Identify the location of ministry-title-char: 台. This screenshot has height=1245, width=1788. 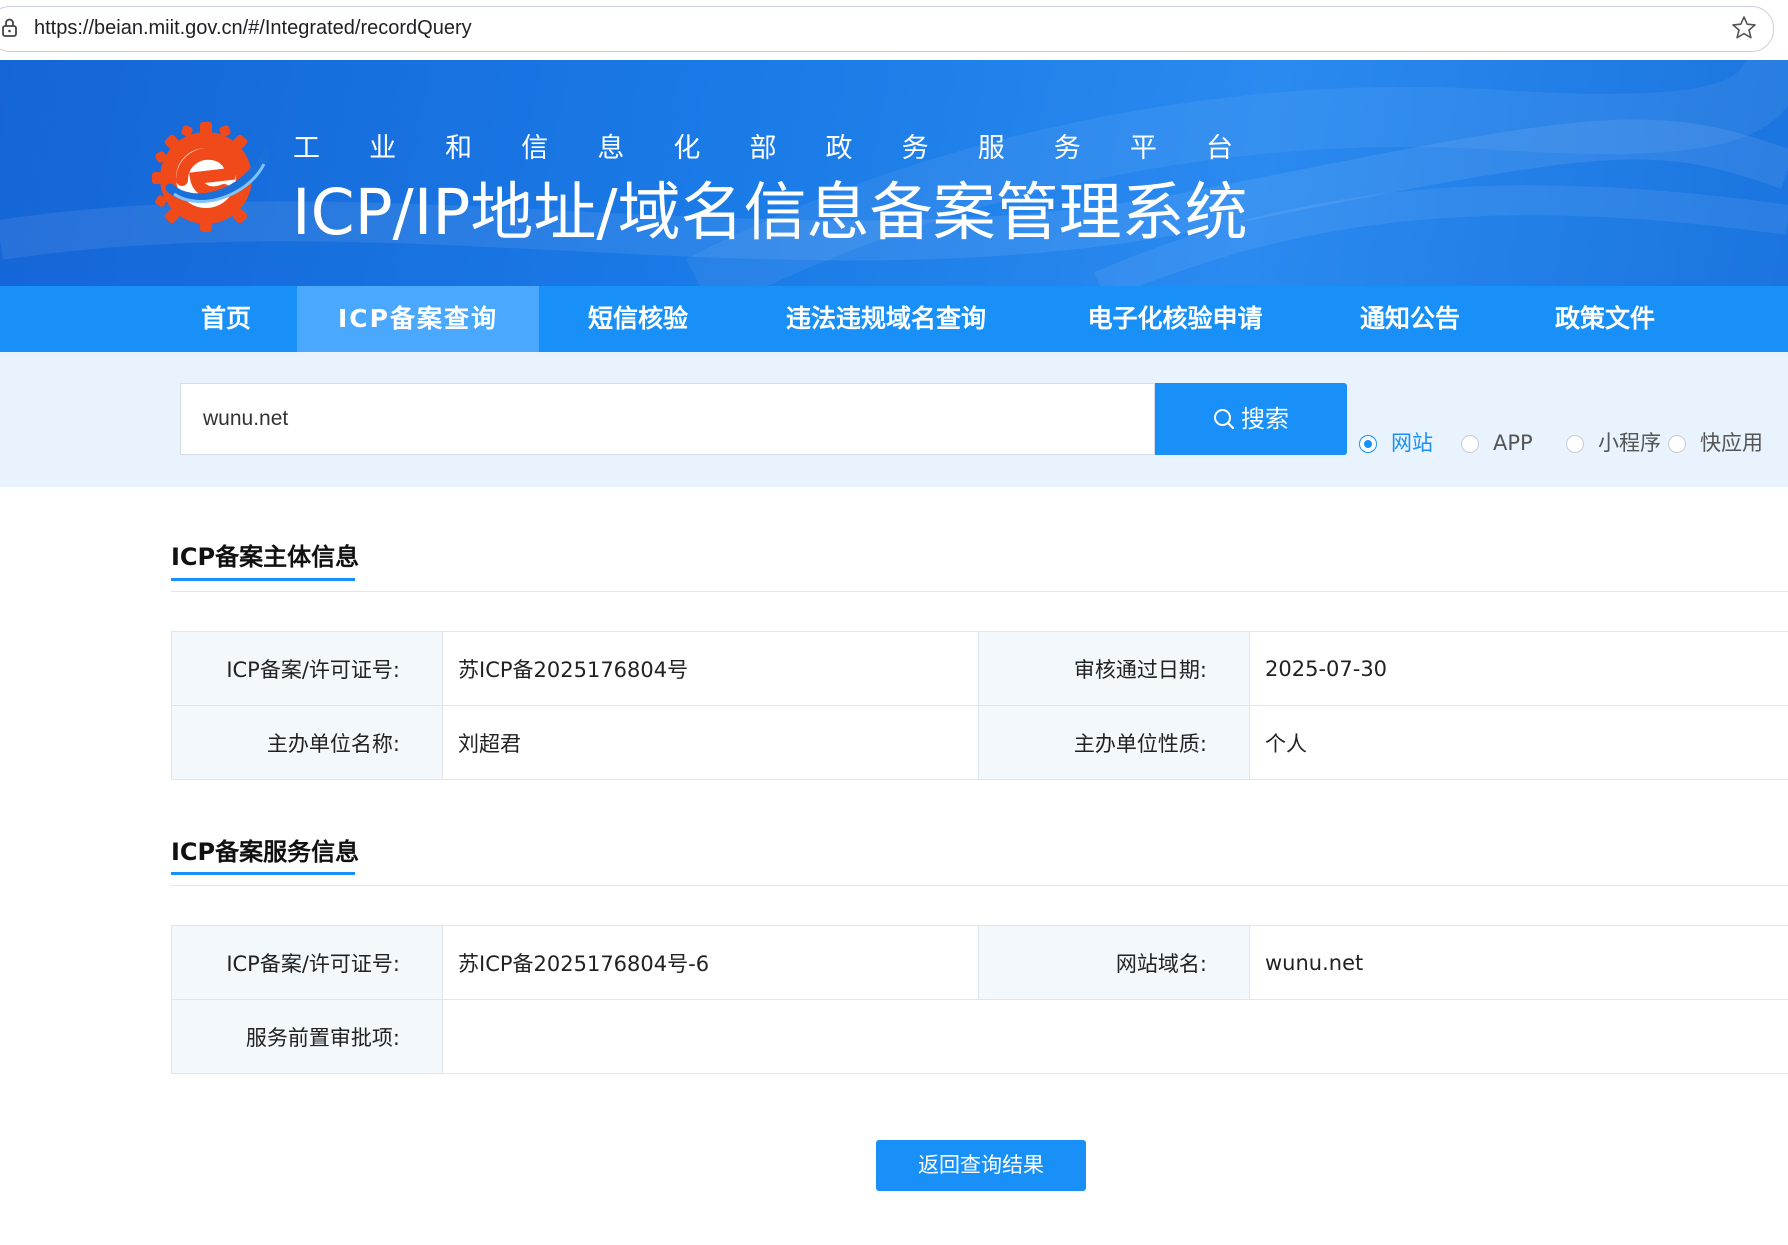
(1219, 148).